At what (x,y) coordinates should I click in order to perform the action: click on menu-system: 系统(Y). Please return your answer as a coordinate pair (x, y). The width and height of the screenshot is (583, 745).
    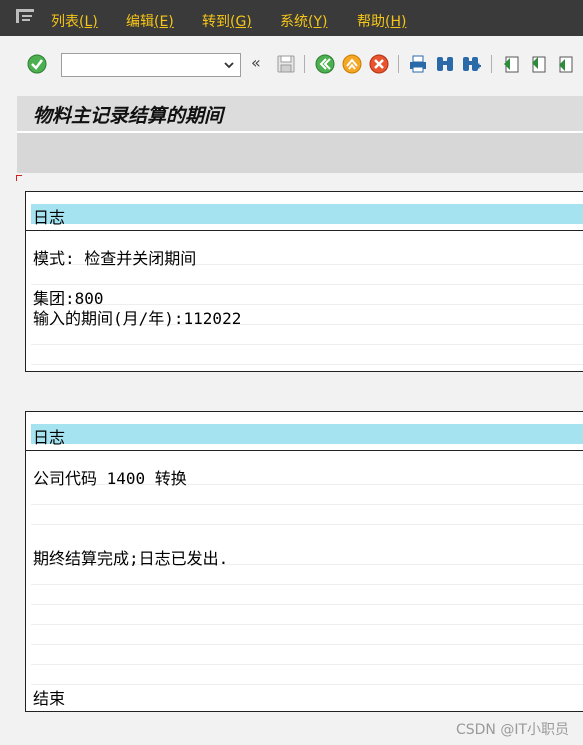
    Looking at the image, I should click on (303, 21).